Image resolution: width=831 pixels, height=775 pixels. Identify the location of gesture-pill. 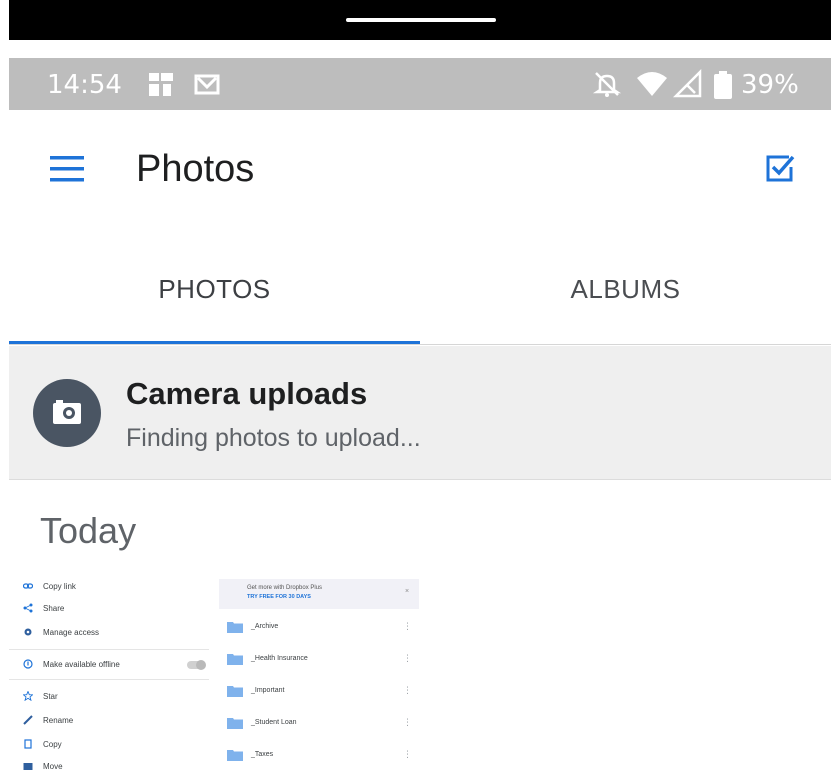
(421, 20).